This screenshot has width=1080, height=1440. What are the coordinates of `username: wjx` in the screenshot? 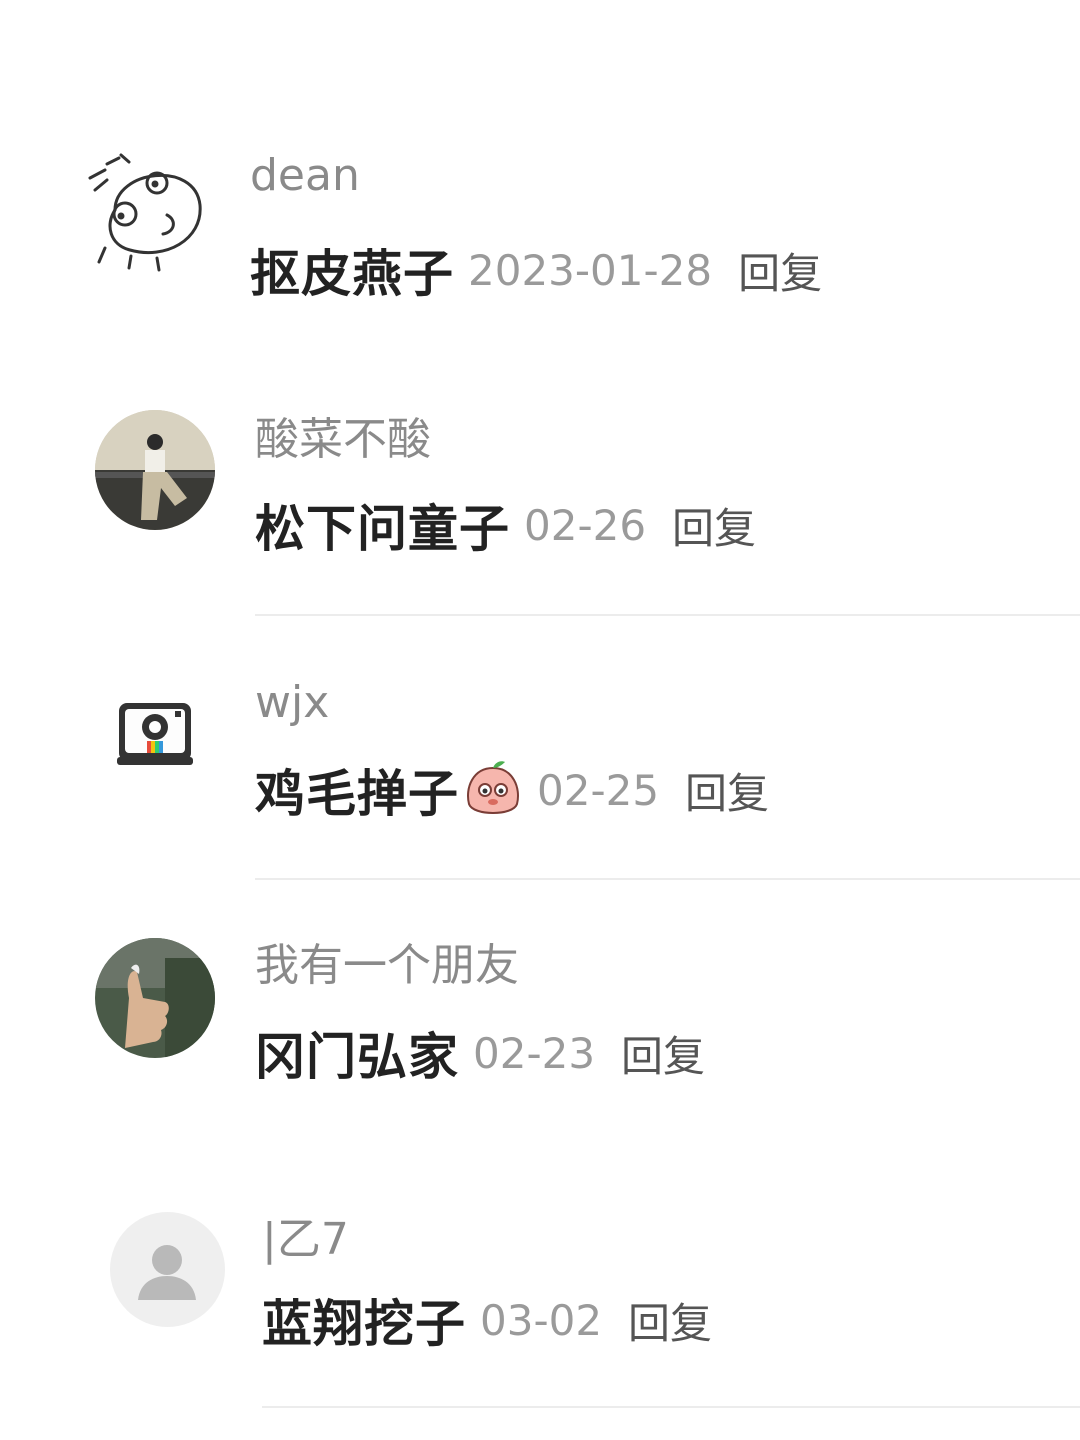 It's located at (292, 703).